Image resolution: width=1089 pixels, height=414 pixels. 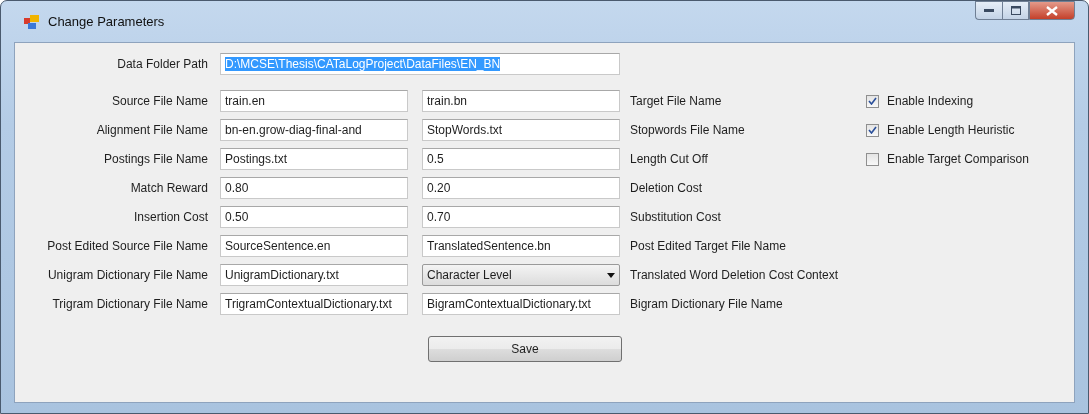 I want to click on field-label: Trigram Dictionary File Name, so click(x=129, y=304).